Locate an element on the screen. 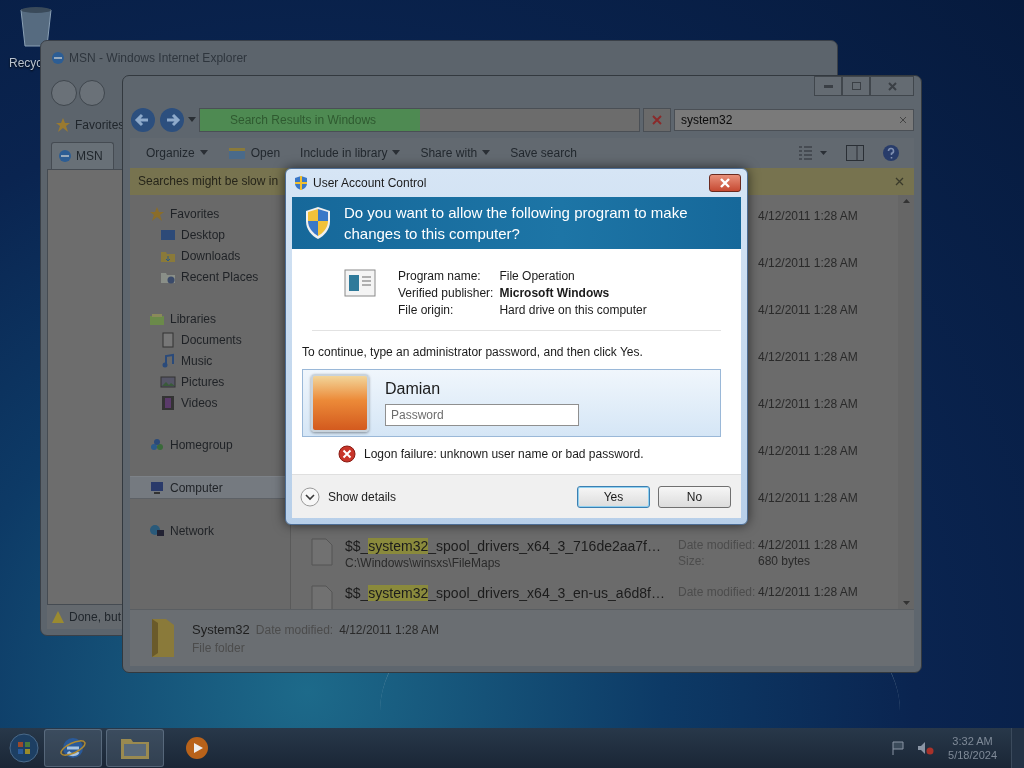 Image resolution: width=1024 pixels, height=768 pixels. show-details-toggle: Show details is located at coordinates (434, 496).